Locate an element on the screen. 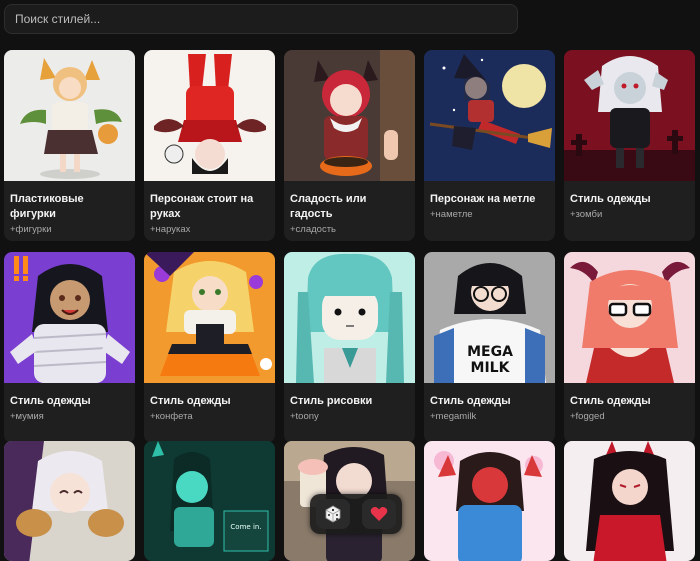  card-tag: +конфета is located at coordinates (171, 416).